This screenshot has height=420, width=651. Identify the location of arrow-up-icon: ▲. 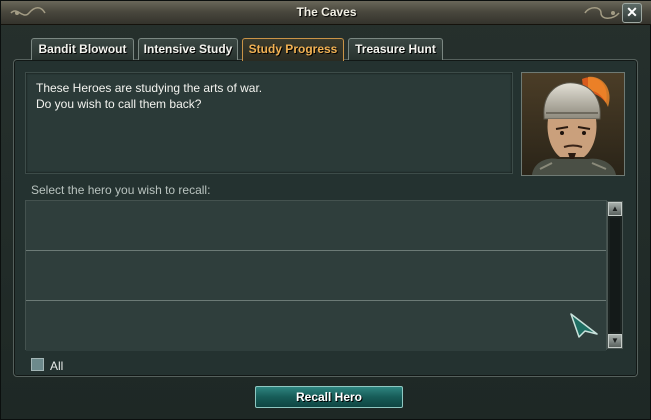
(615, 208).